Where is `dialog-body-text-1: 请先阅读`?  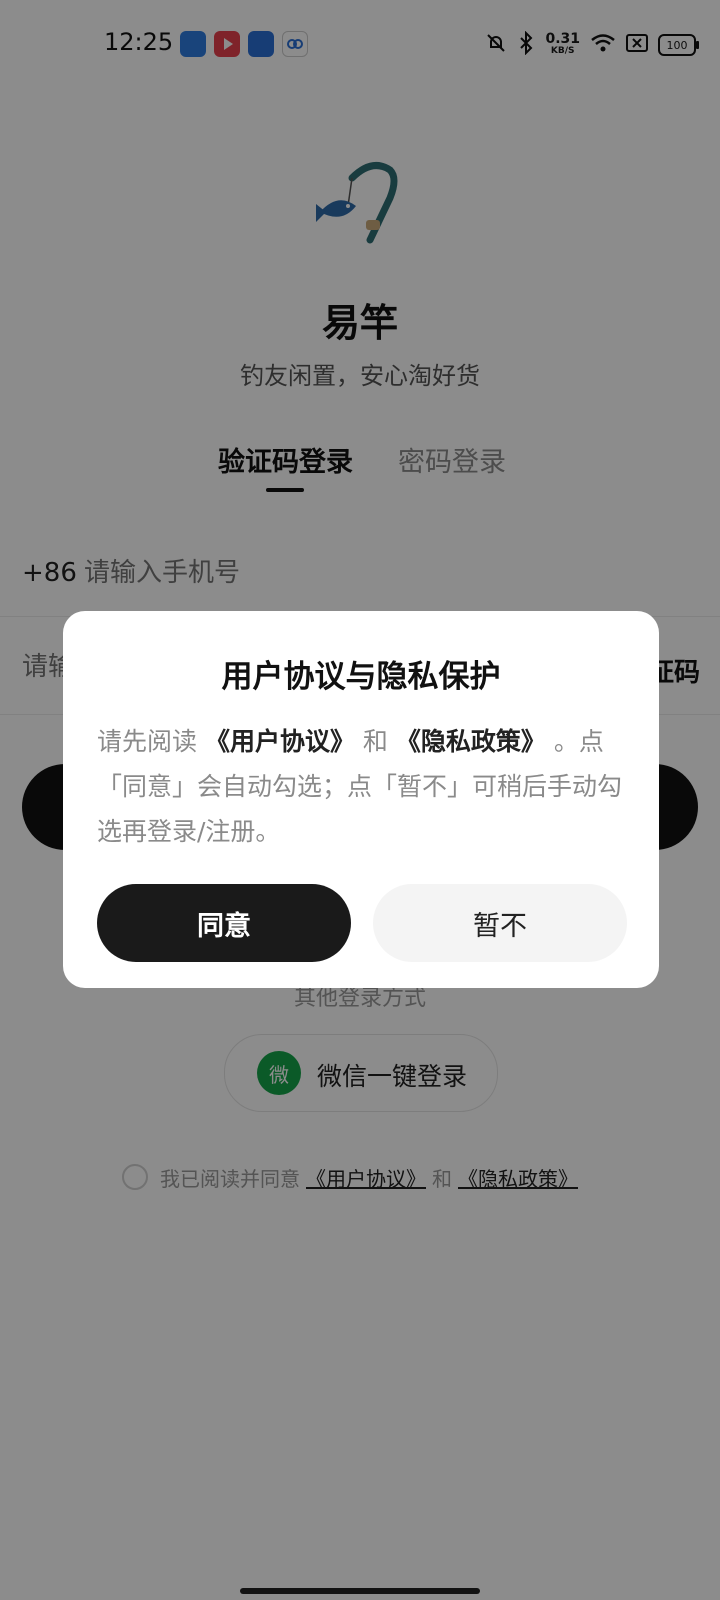 dialog-body-text-1: 请先阅读 is located at coordinates (151, 741).